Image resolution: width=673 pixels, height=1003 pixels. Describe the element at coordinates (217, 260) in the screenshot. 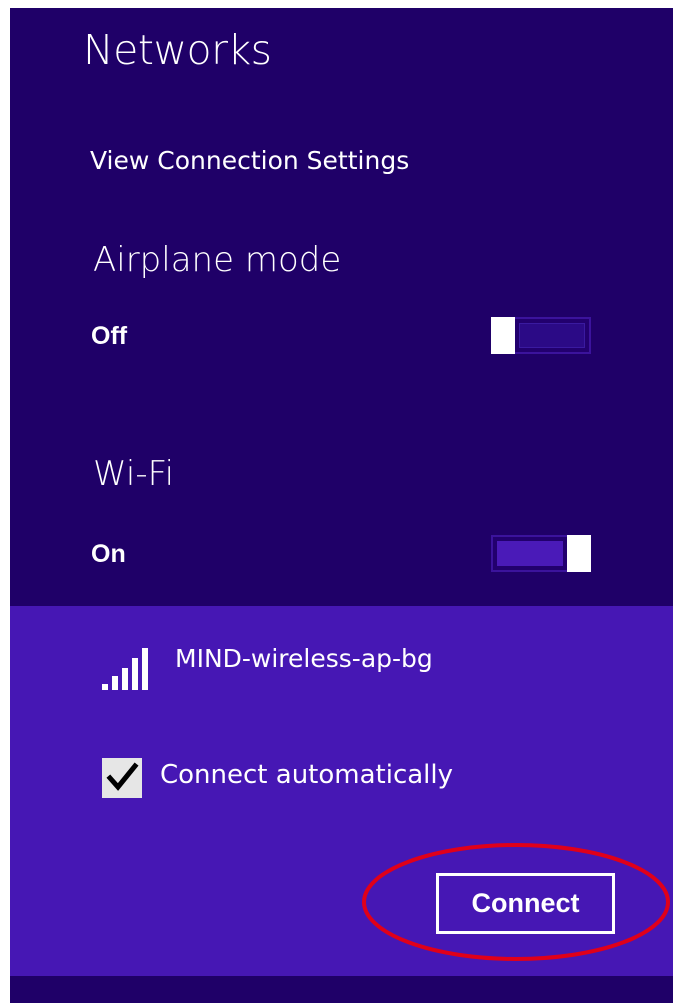

I see `airplane-mode-heading: Airplane mode` at that location.